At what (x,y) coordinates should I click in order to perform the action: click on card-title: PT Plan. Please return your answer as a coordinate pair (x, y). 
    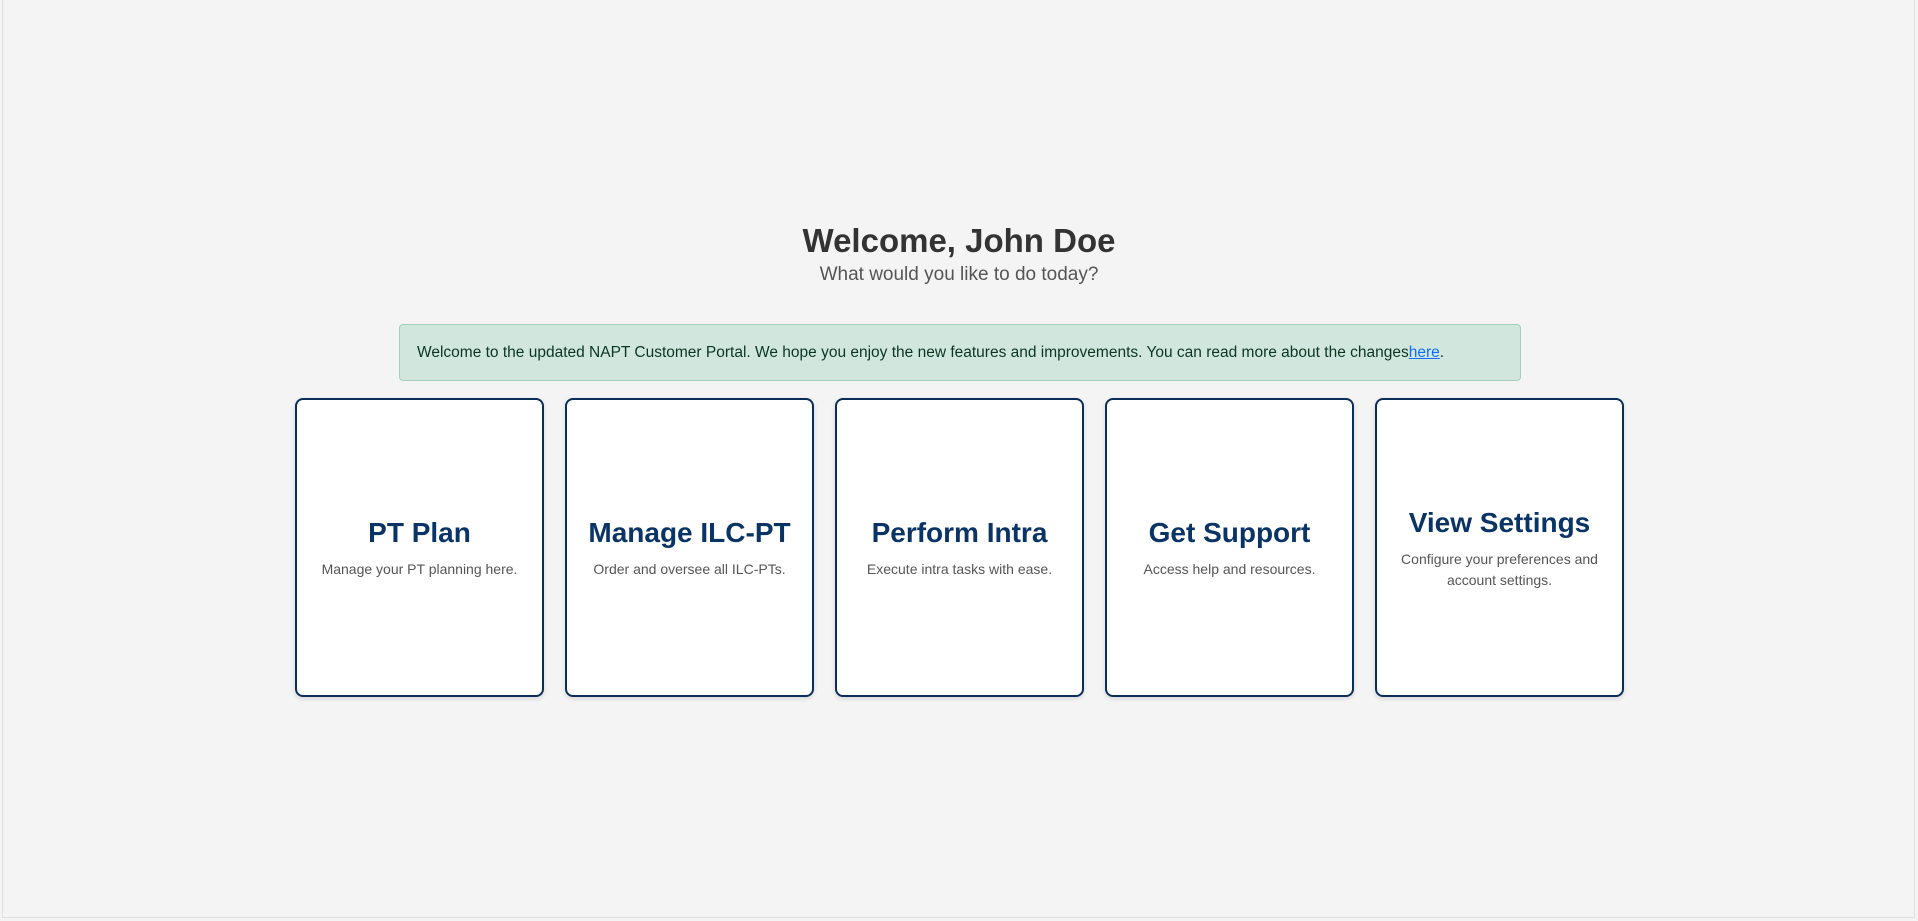
    Looking at the image, I should click on (419, 532).